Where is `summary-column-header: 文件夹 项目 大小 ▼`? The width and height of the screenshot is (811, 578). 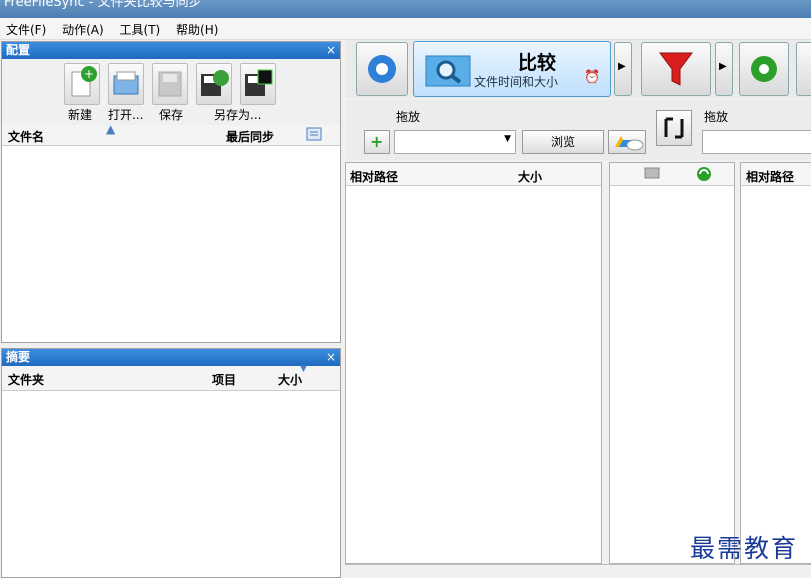 summary-column-header: 文件夹 项目 大小 ▼ is located at coordinates (171, 377).